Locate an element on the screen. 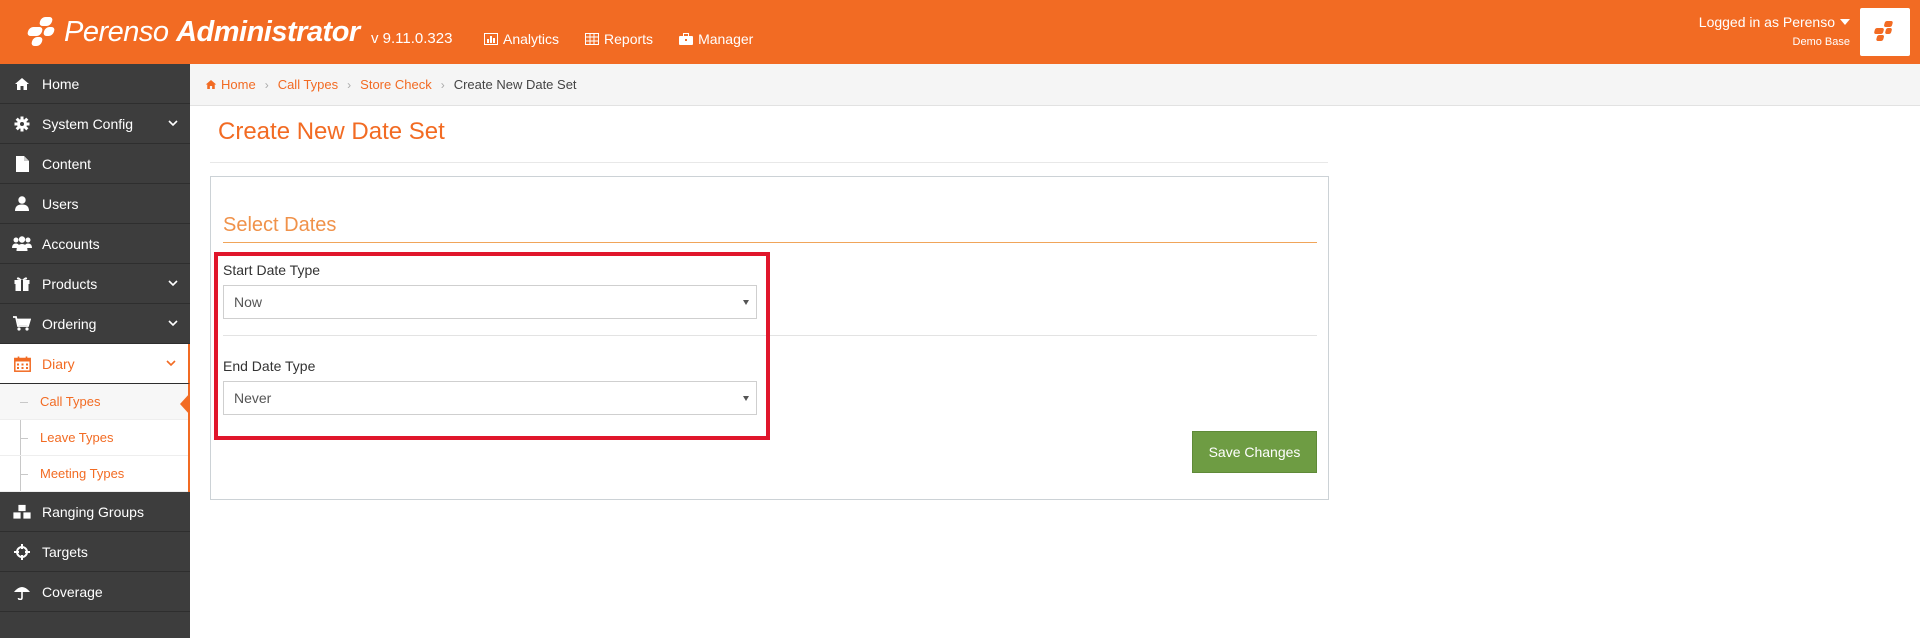  sidebar-item-label: Coverage is located at coordinates (72, 591).